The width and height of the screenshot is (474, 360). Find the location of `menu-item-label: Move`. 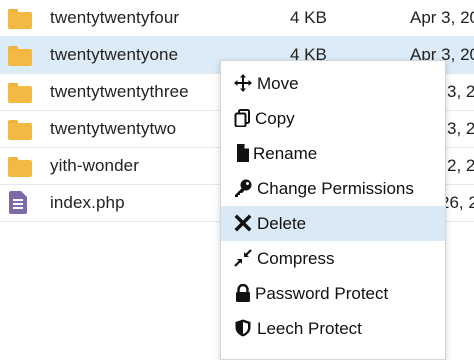

menu-item-label: Move is located at coordinates (278, 83).